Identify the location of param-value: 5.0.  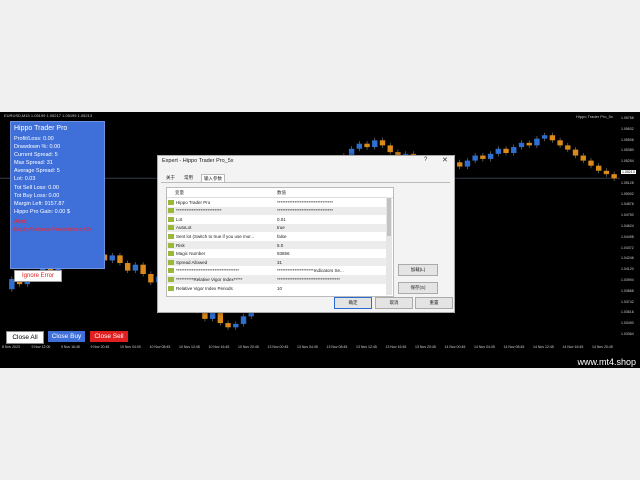
(331, 245).